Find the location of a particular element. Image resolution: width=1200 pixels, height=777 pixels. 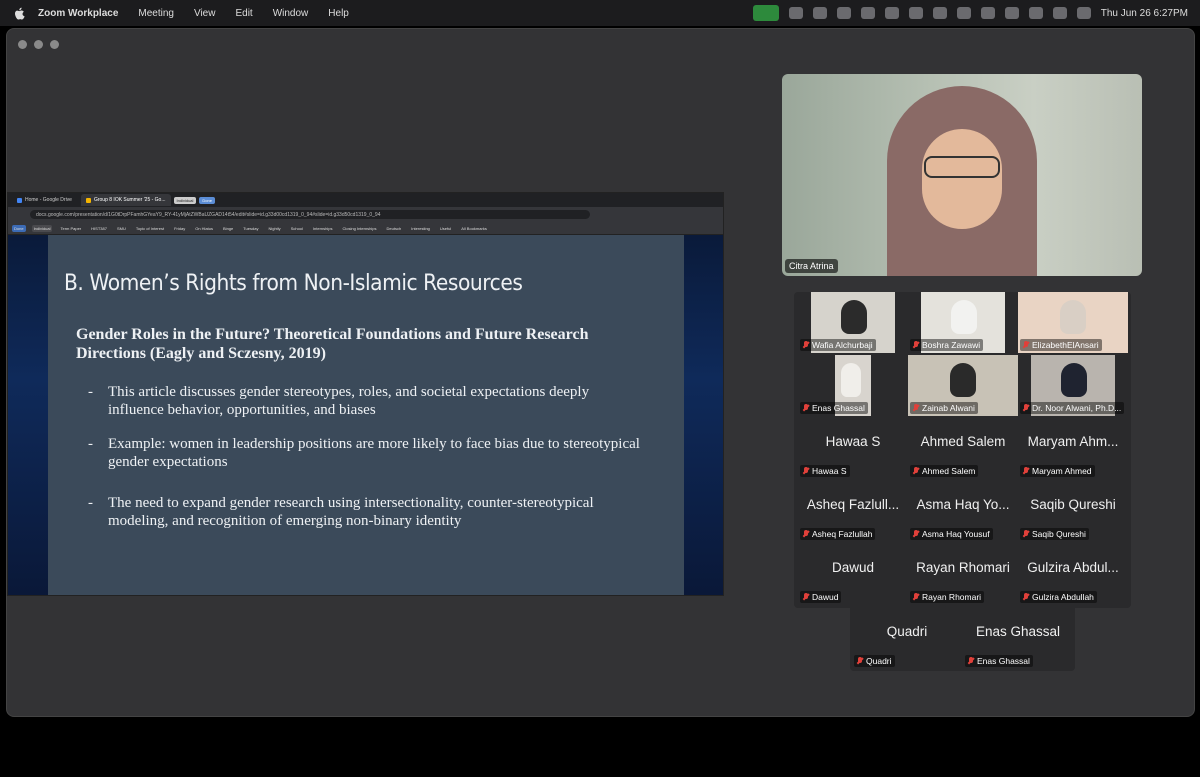

menu-help: Help is located at coordinates (338, 13).